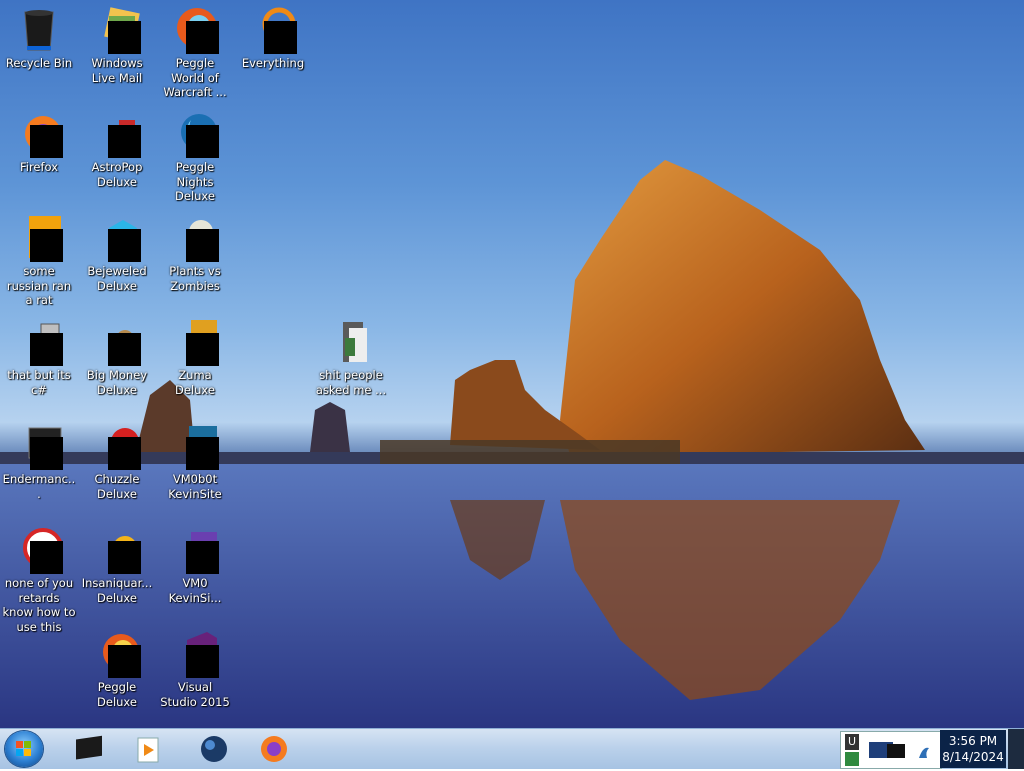 The height and width of the screenshot is (771, 1024). What do you see at coordinates (273, 63) in the screenshot?
I see `desktop-icon-label: Everything` at bounding box center [273, 63].